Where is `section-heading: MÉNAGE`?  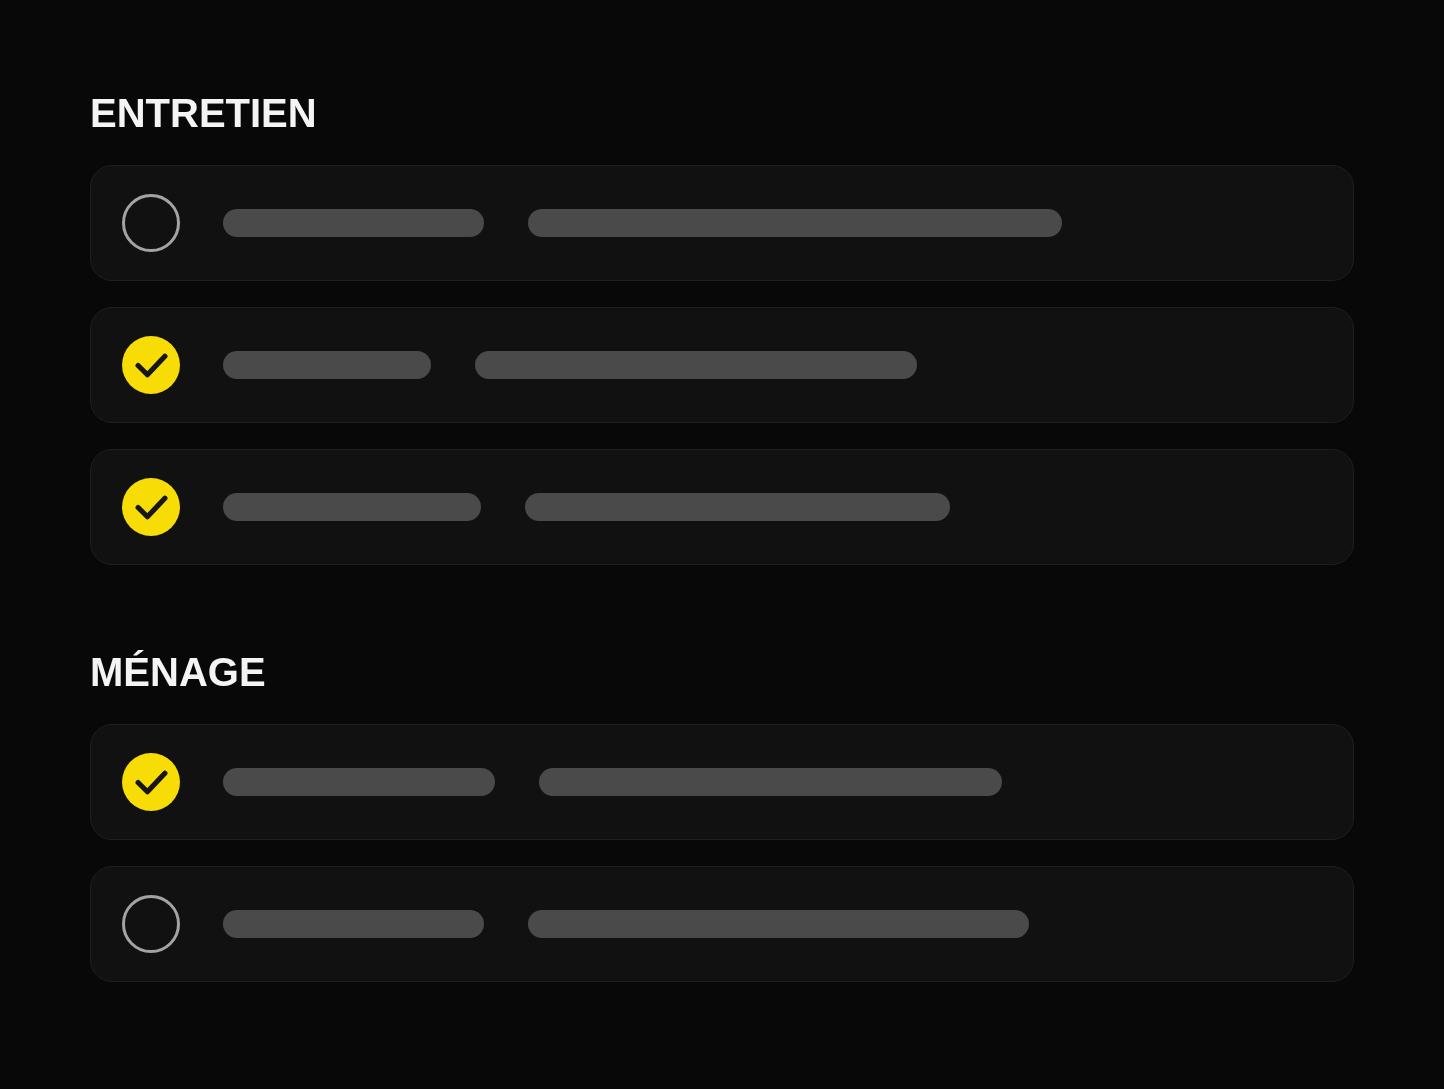 section-heading: MÉNAGE is located at coordinates (178, 672).